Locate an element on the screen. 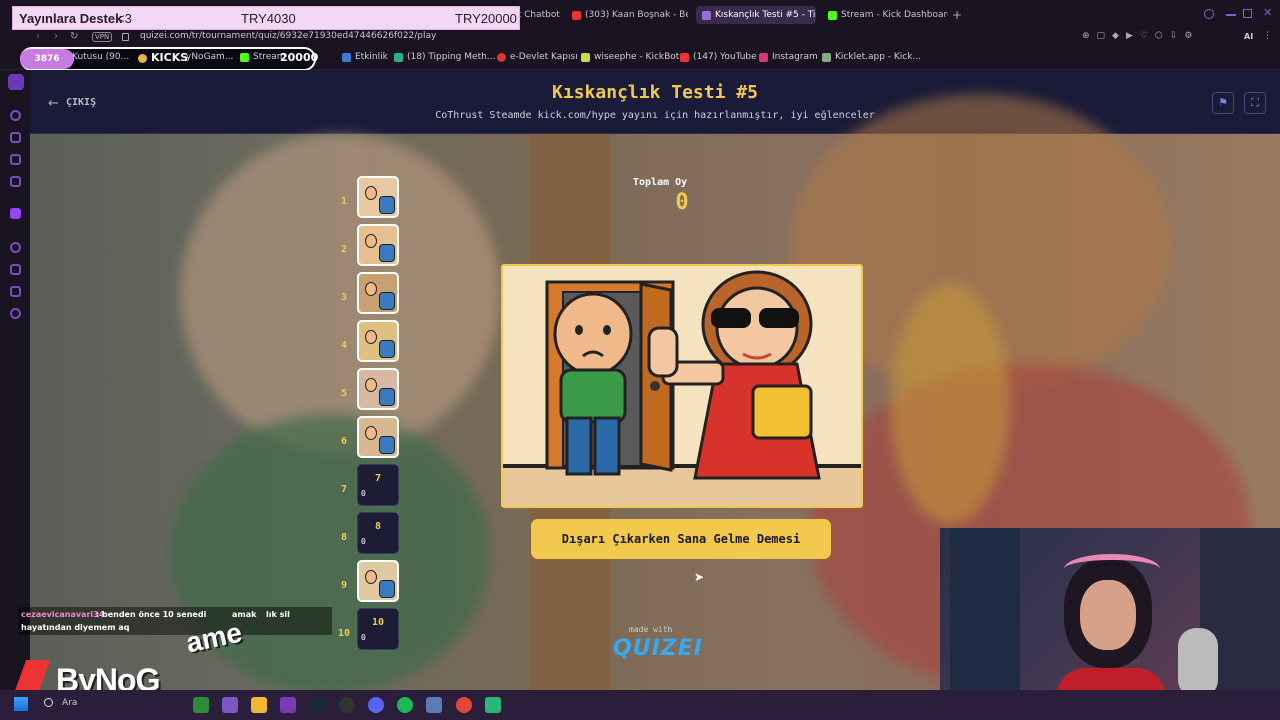  bookmark-kickbot: wiseephe - KickBot is located at coordinates (630, 57).